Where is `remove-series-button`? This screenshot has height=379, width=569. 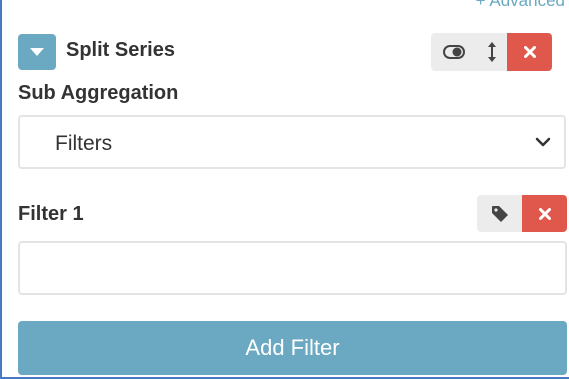 remove-series-button is located at coordinates (529, 52).